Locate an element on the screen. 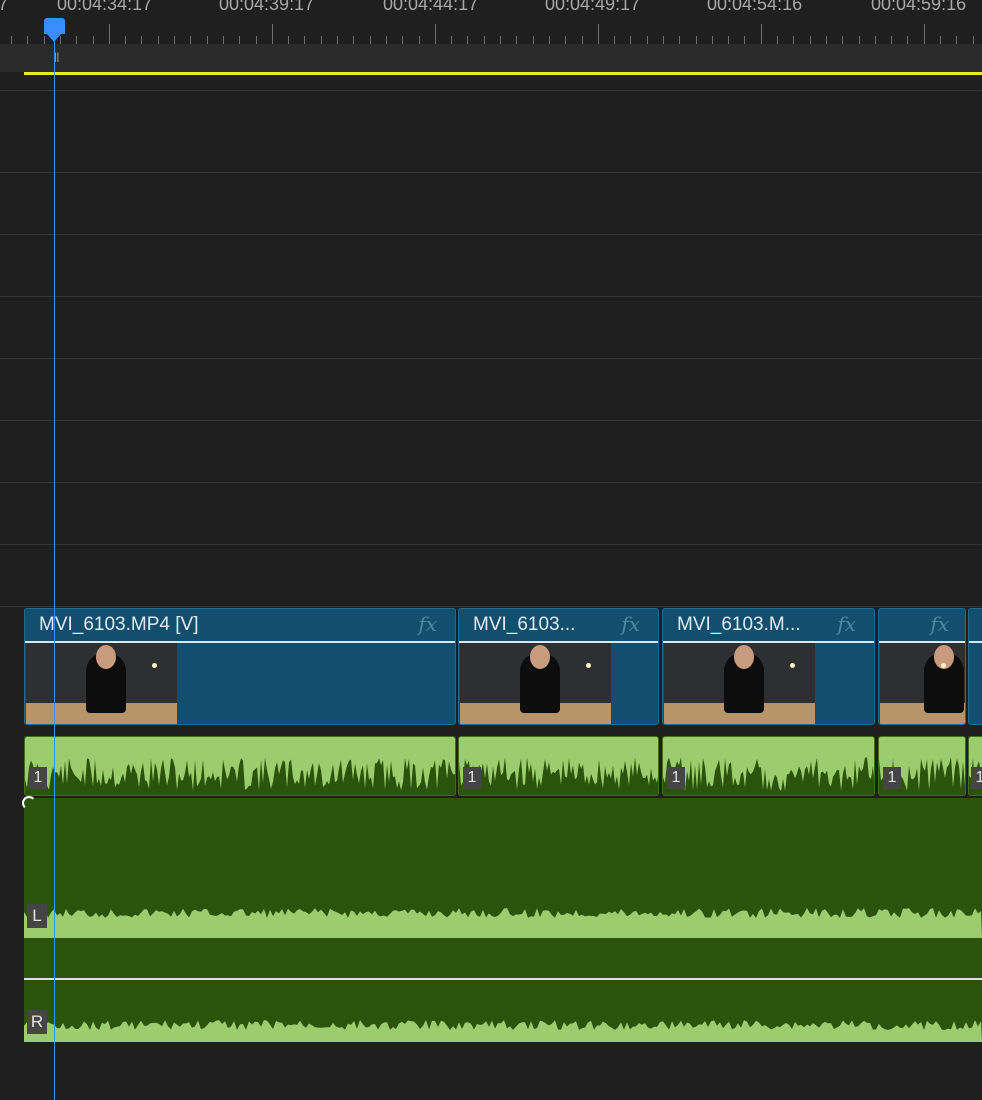 Image resolution: width=982 pixels, height=1100 pixels. left-channel-label: L is located at coordinates (37, 916).